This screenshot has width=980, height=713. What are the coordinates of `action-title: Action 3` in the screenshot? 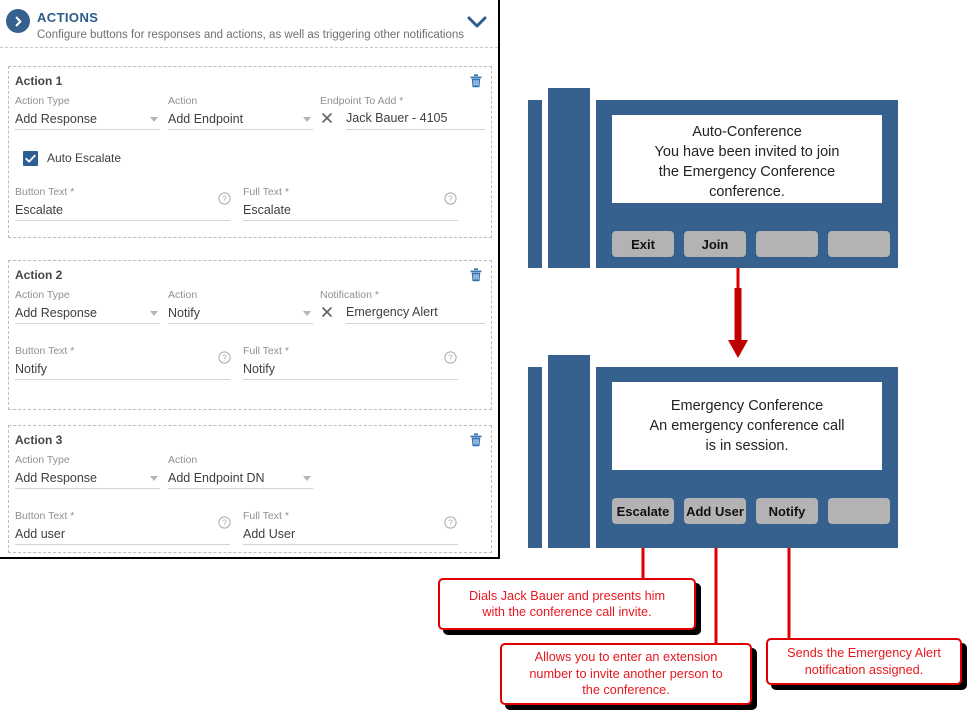 It's located at (39, 440).